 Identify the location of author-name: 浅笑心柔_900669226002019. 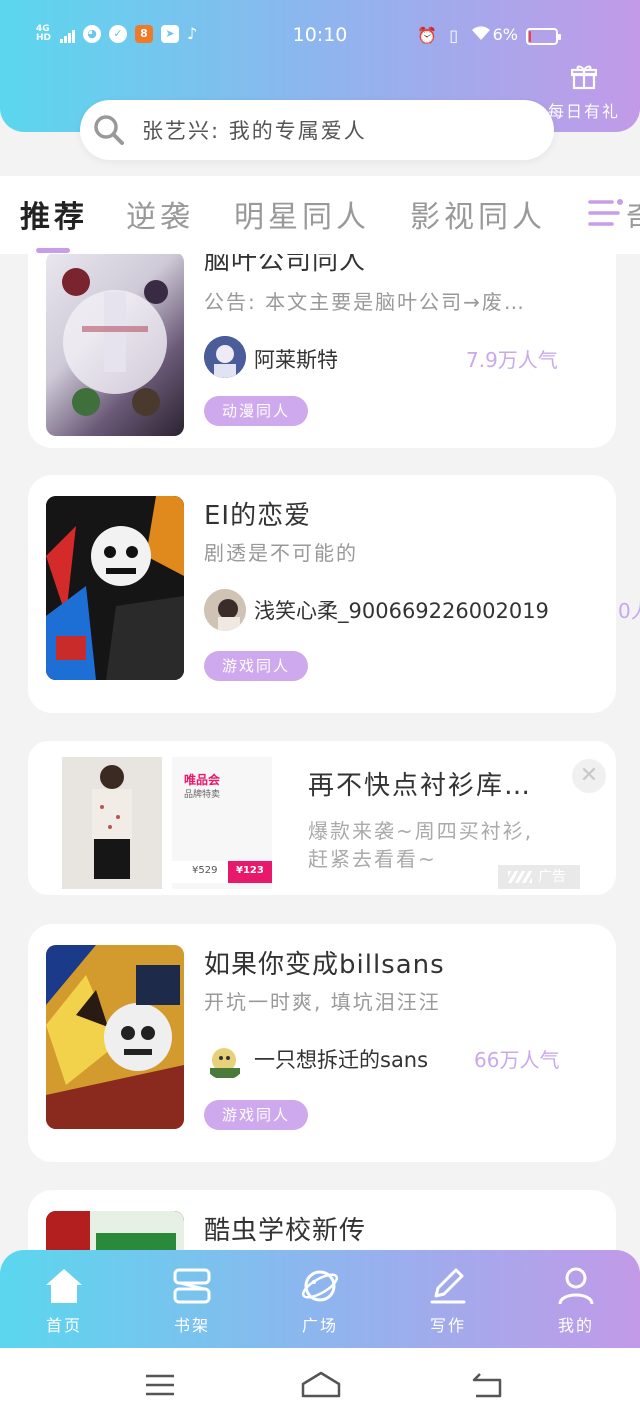
(401, 611).